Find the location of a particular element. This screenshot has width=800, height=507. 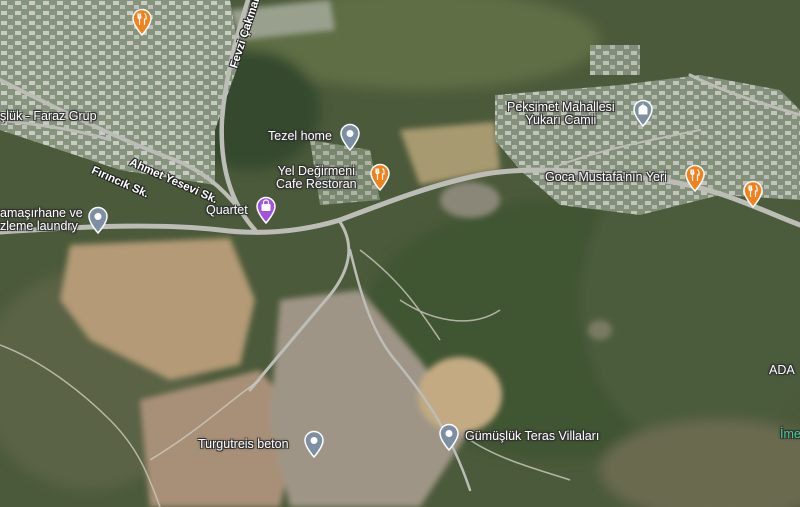

food-pin is located at coordinates (142, 22).